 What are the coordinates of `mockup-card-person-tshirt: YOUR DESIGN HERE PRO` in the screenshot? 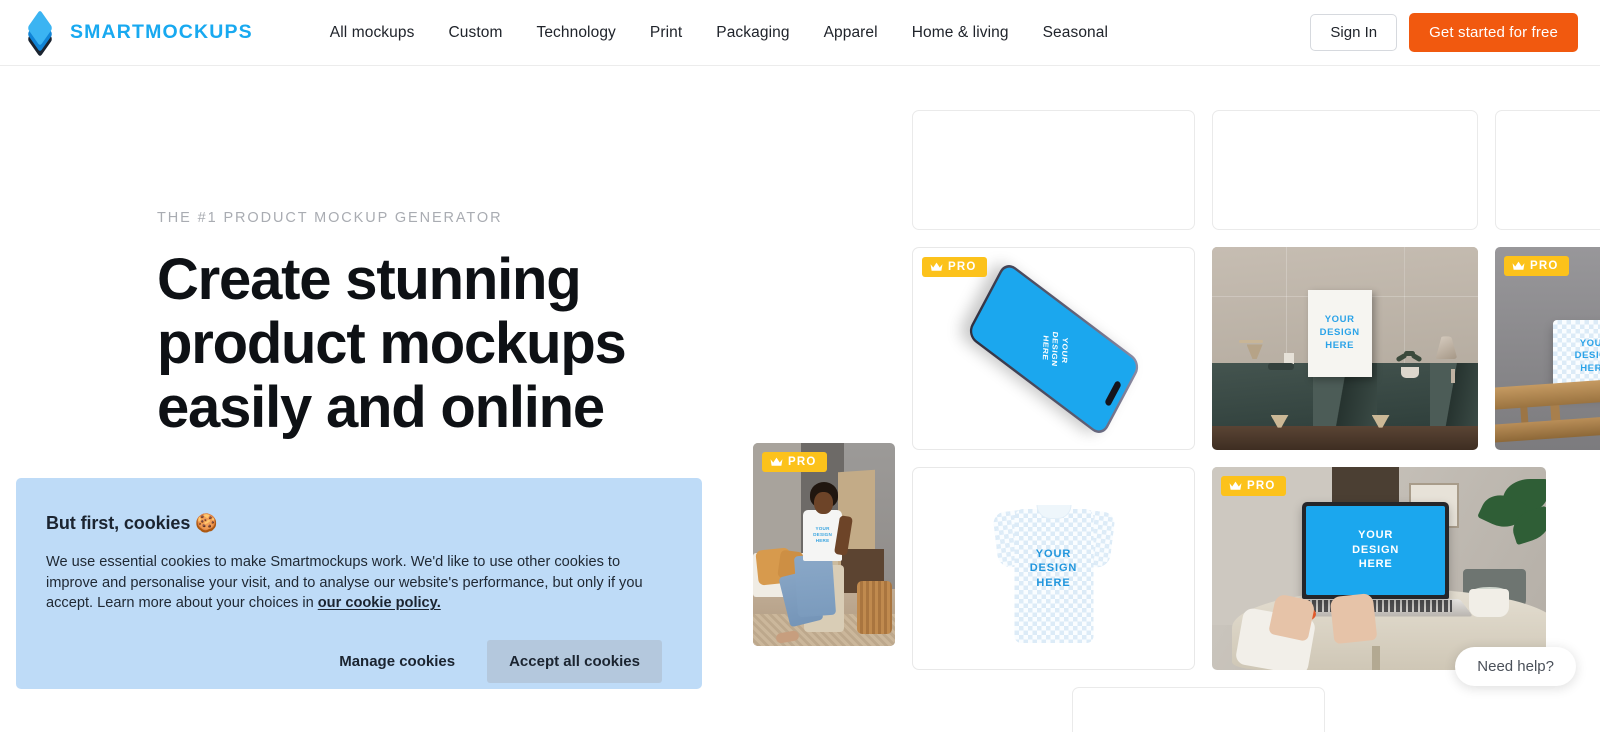 It's located at (824, 544).